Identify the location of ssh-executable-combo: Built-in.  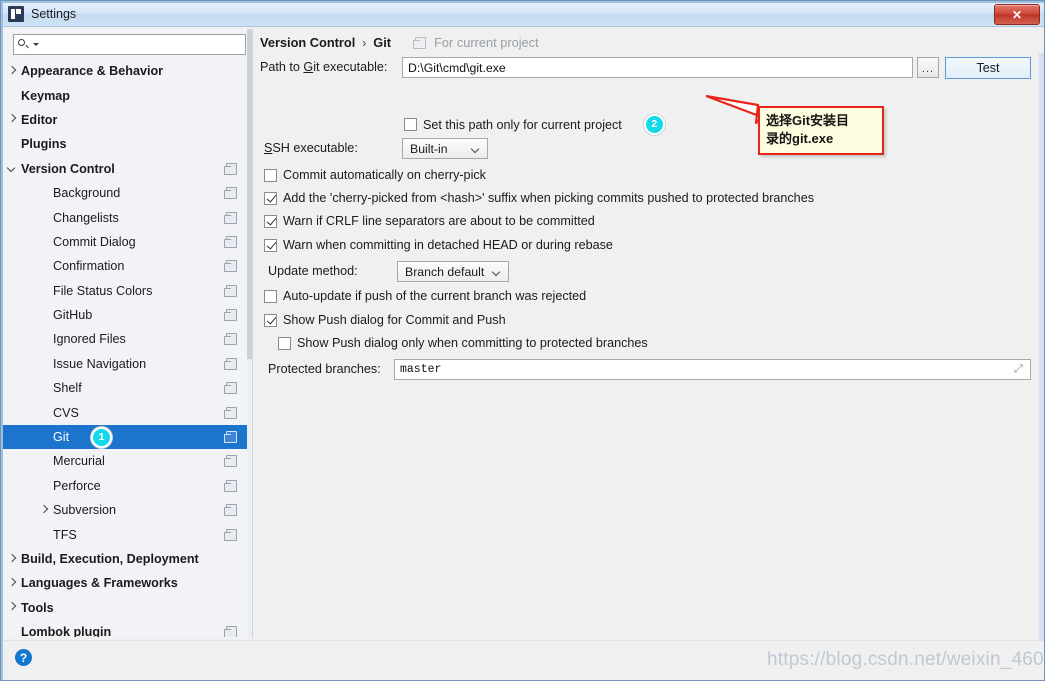
(445, 148).